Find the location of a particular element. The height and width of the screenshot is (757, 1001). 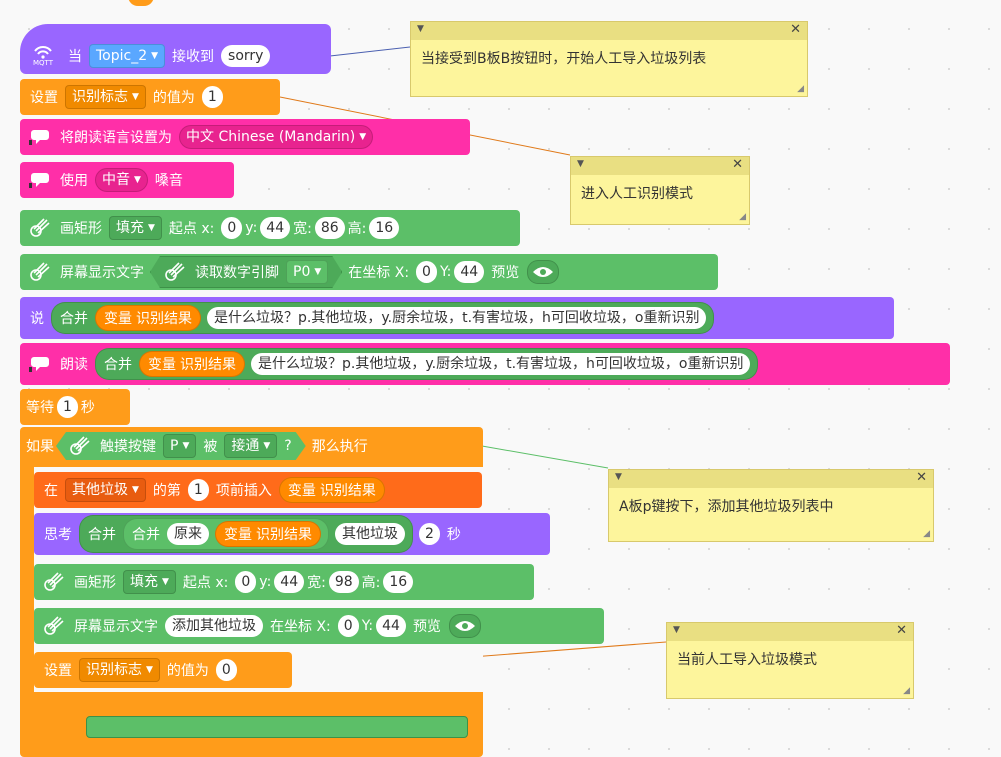

draw-rect-block: 画矩形 填充 ▼ 起点 x: 0 y: 44 宽: 98 高: 16 is located at coordinates (284, 582).